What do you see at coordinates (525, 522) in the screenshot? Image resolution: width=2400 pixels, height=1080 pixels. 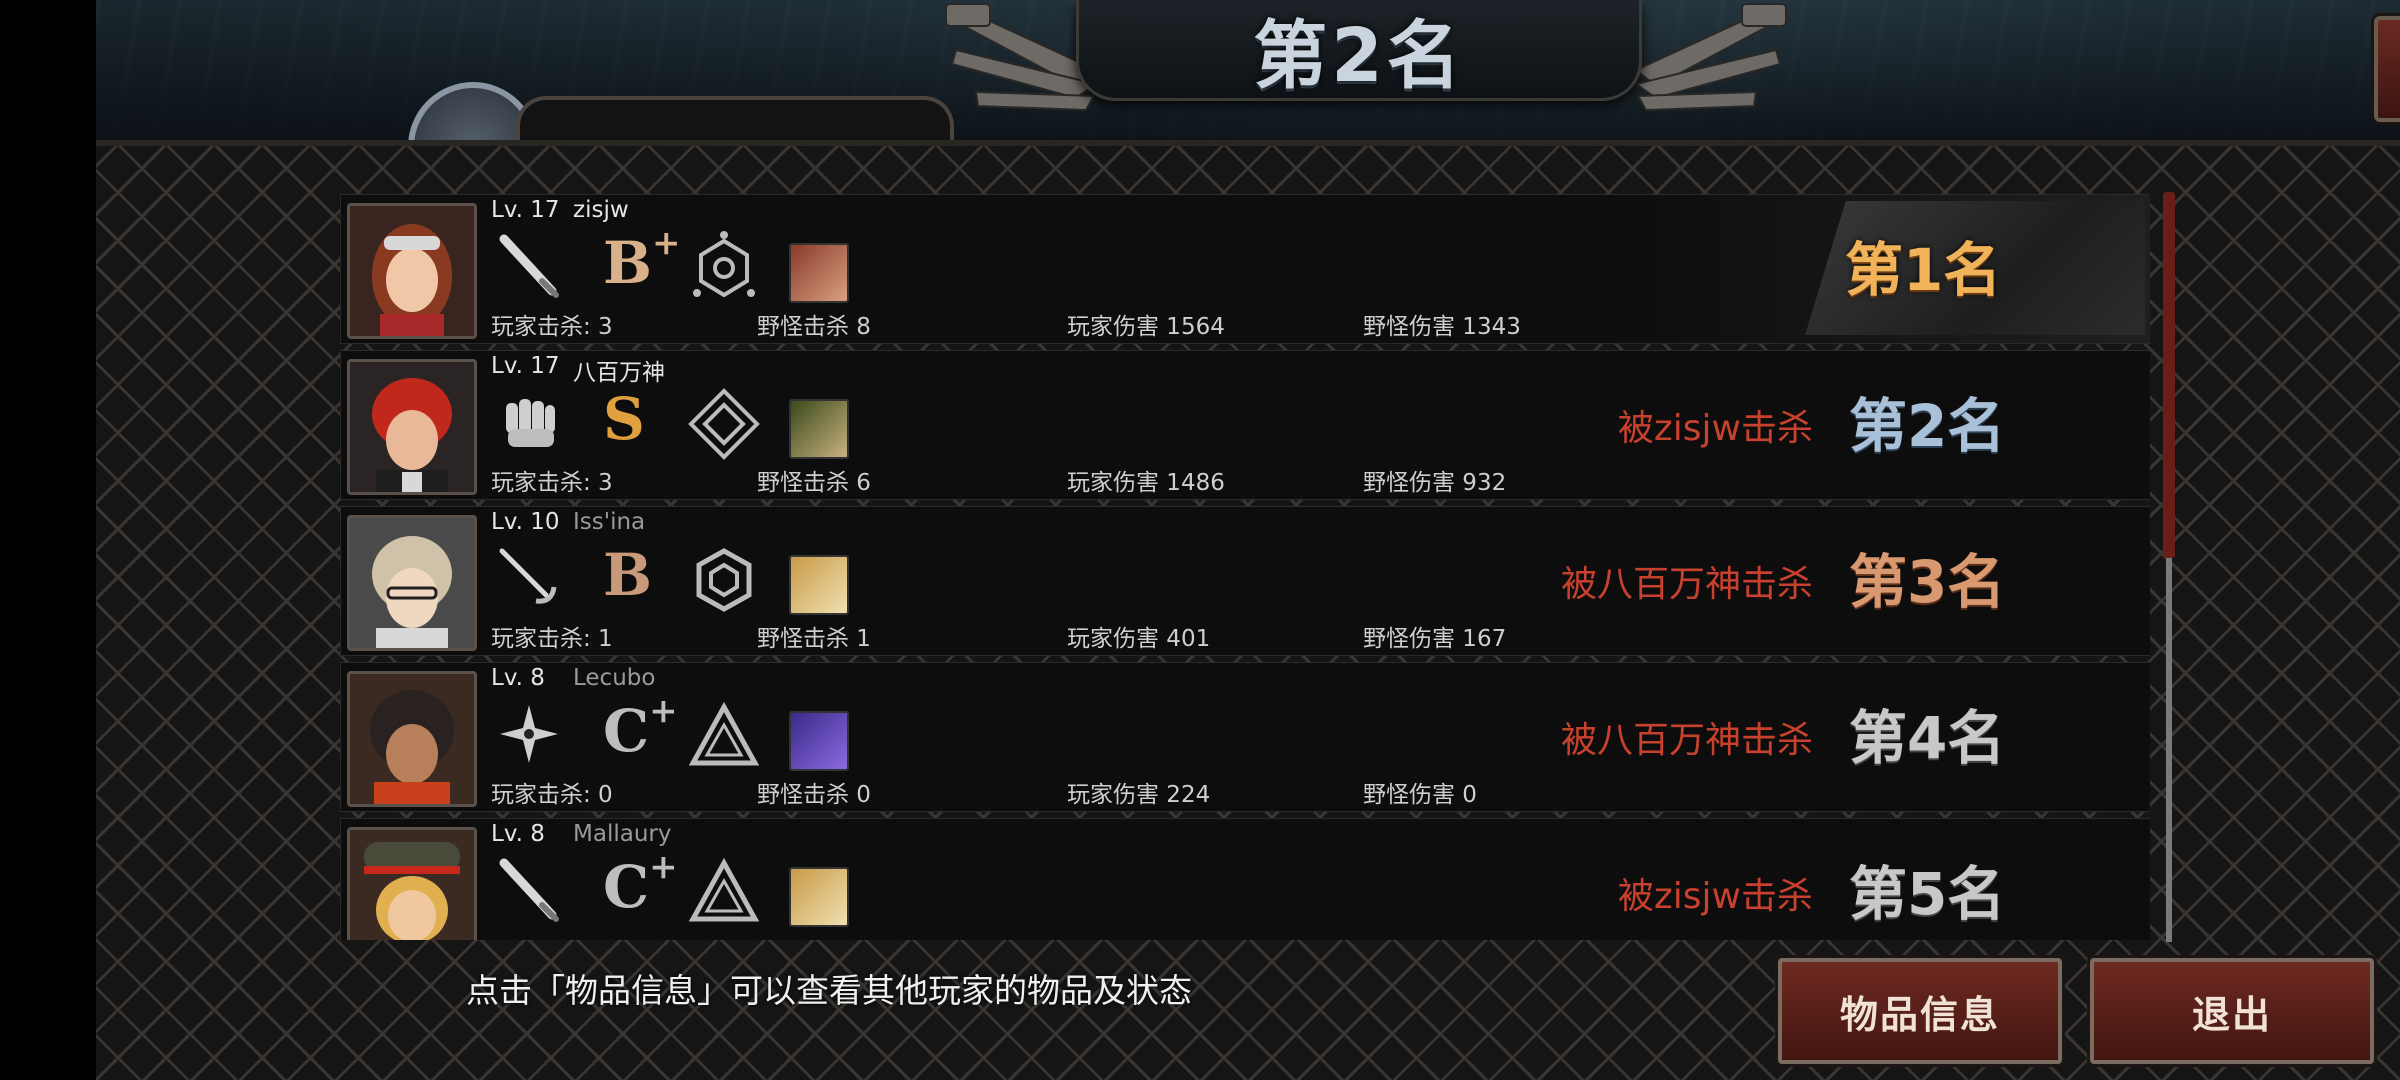 I see `player-level: Lv. 10` at bounding box center [525, 522].